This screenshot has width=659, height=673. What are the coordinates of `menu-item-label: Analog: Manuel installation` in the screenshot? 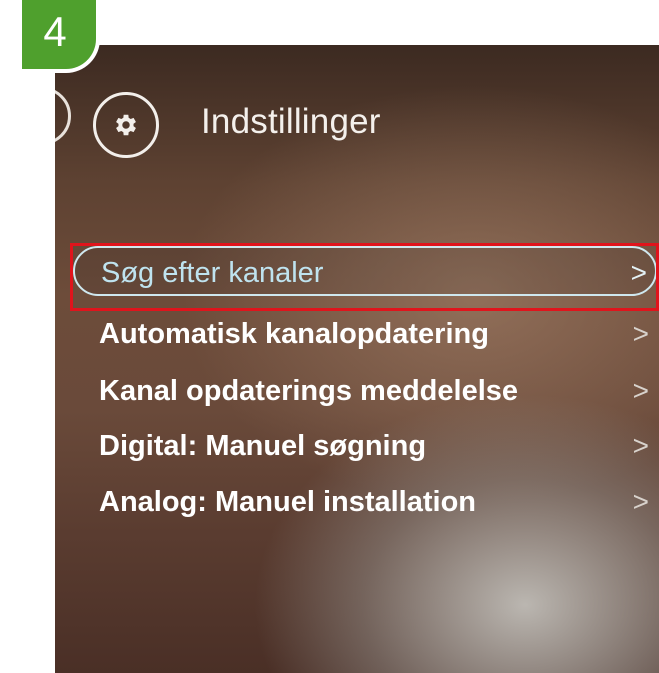 It's located at (288, 502).